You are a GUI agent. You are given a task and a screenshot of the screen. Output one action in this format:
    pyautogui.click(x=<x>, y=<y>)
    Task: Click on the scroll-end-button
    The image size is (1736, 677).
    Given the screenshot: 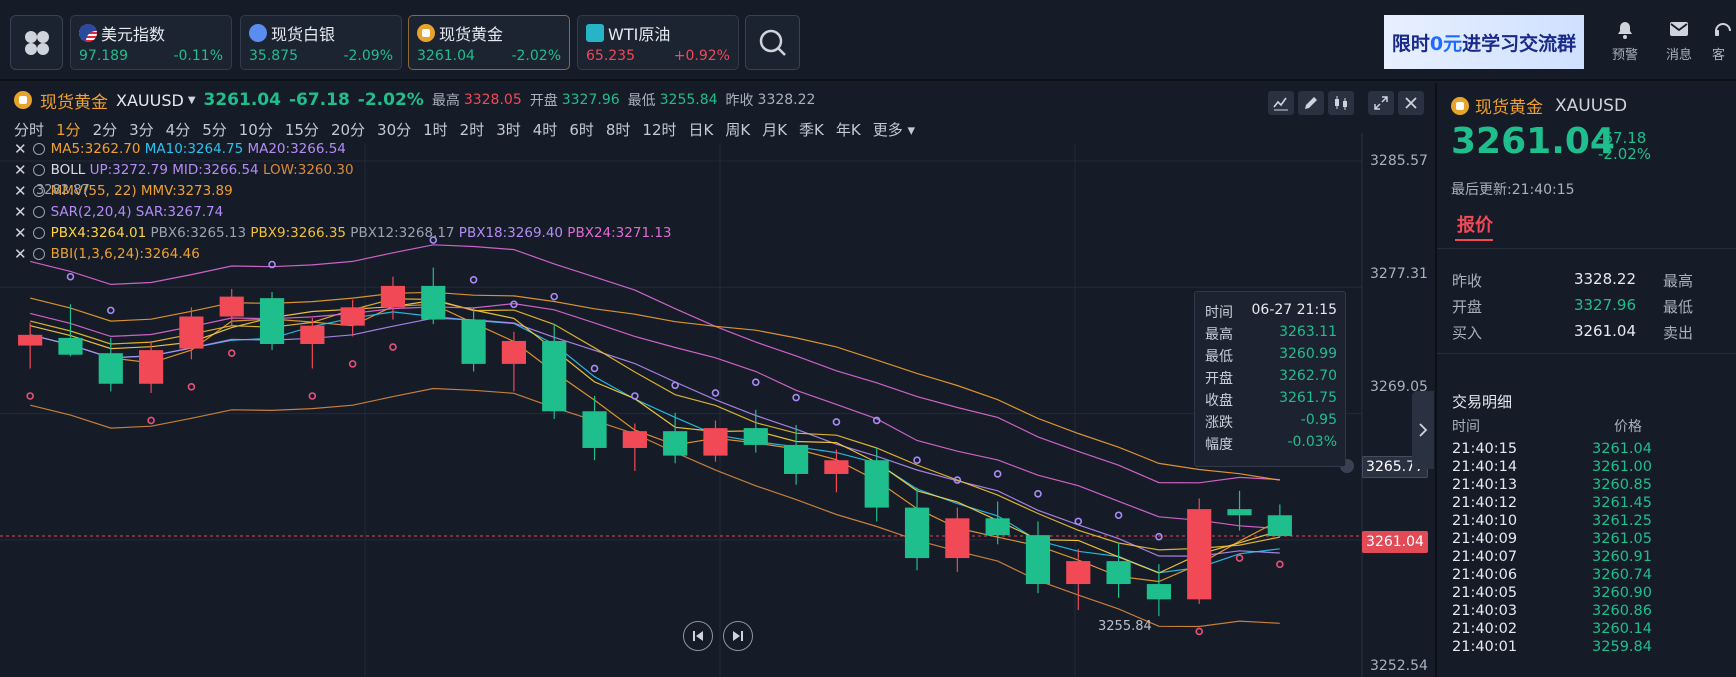 What is the action you would take?
    pyautogui.click(x=738, y=636)
    